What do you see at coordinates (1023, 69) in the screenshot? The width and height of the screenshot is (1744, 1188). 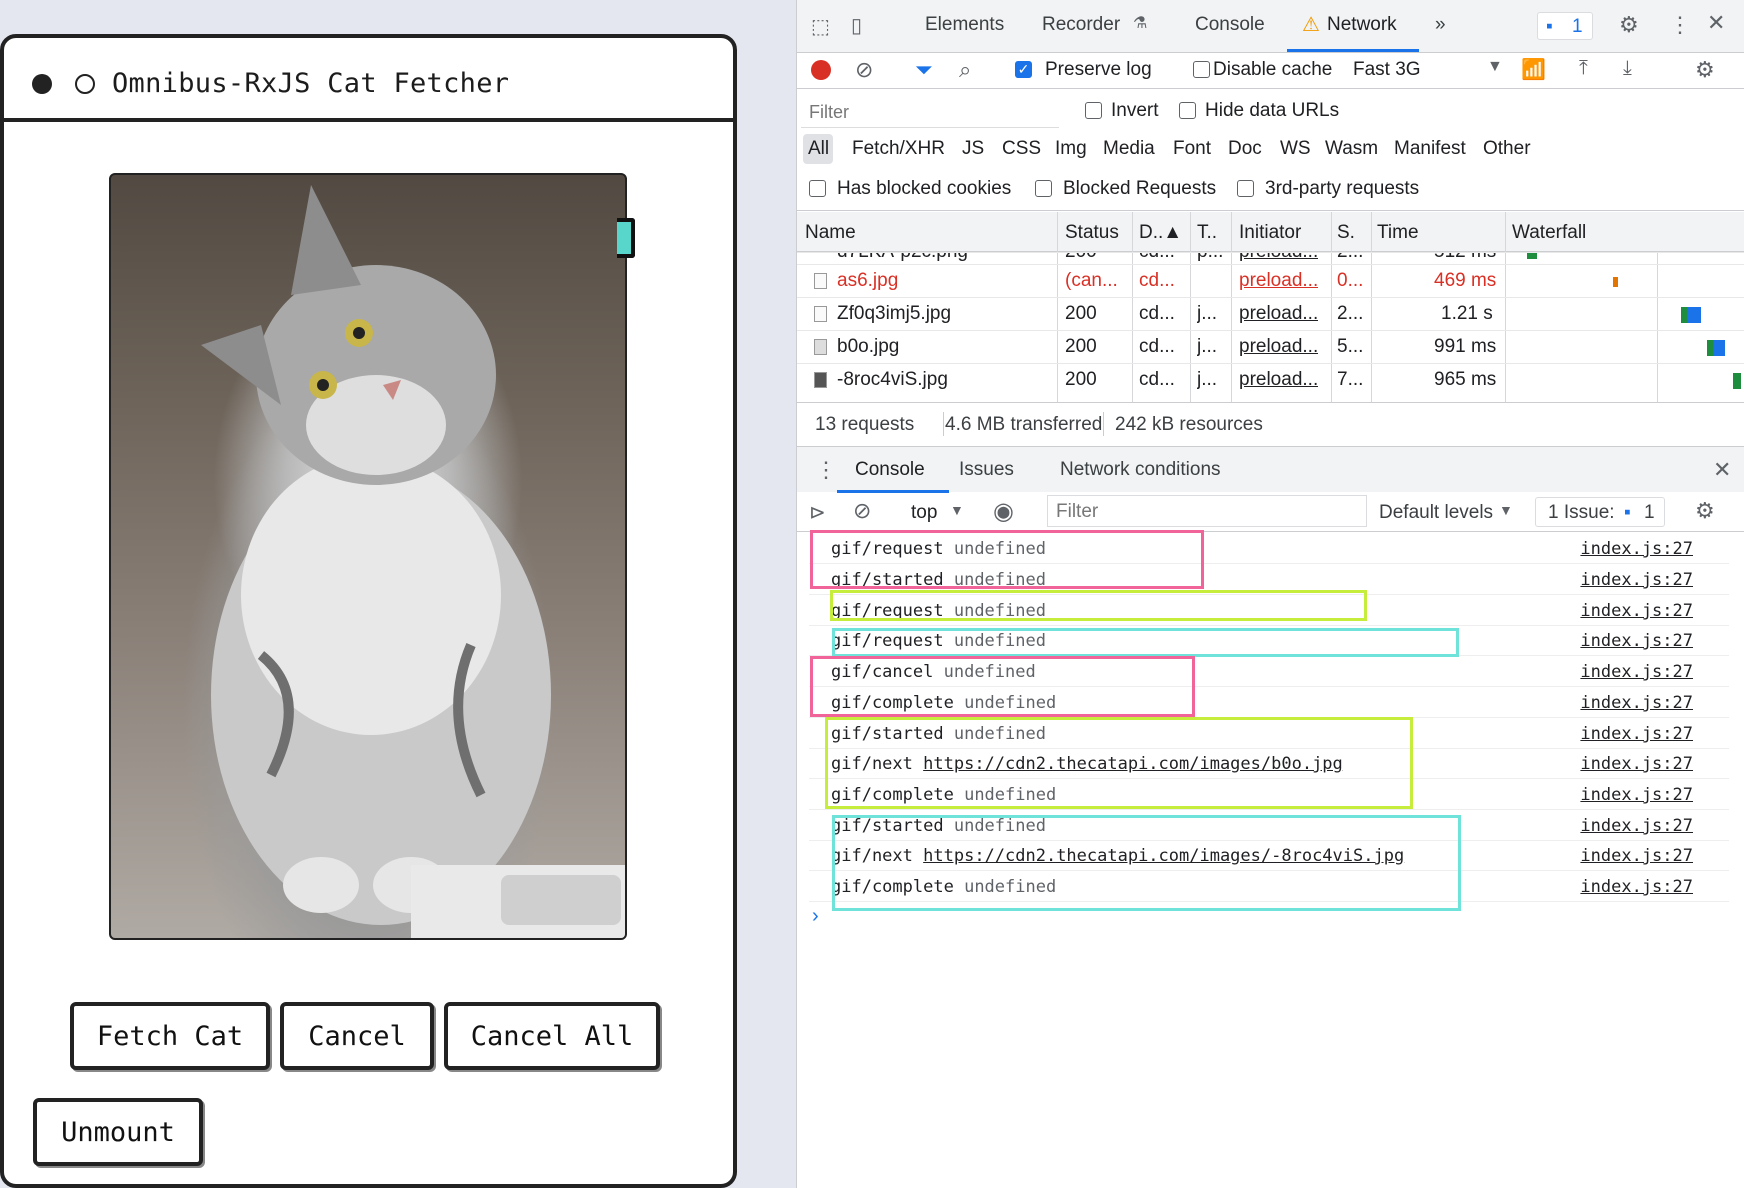 I see `preserve-log-checkbox: ✓` at bounding box center [1023, 69].